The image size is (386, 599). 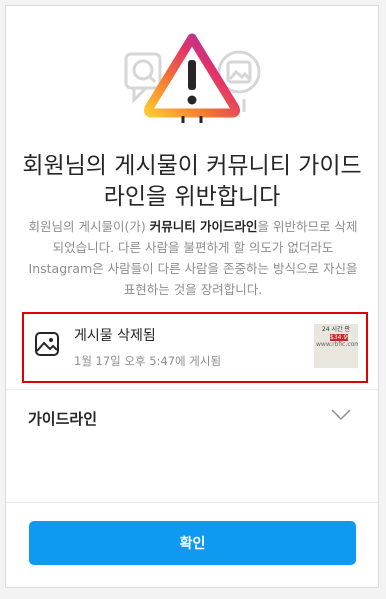 I want to click on guidelines-accordion: 가이드라인, so click(x=192, y=419).